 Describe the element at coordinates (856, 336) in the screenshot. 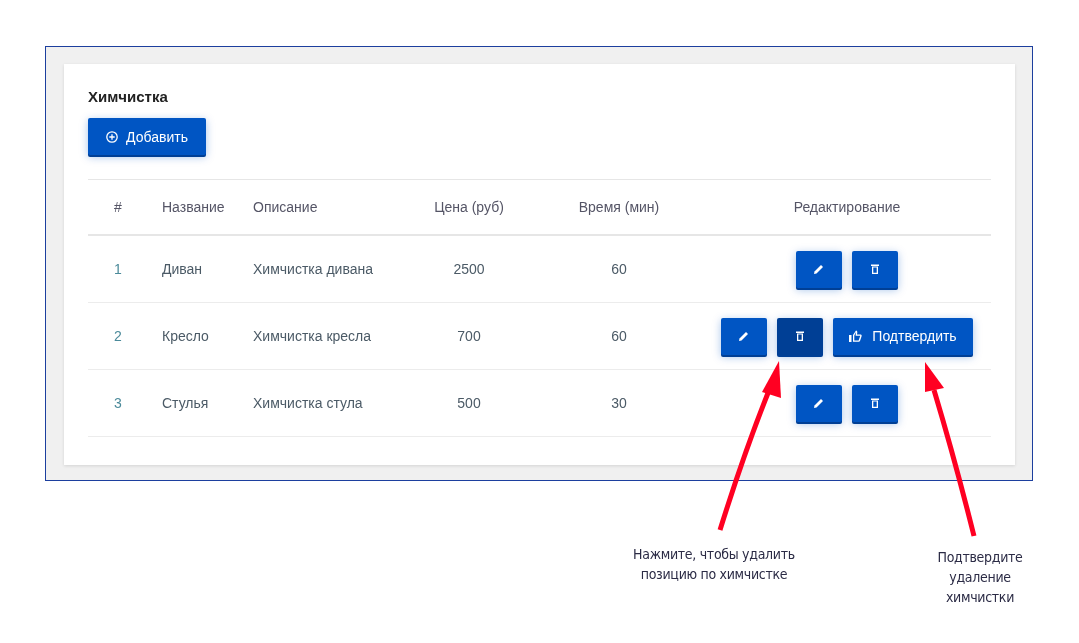

I see `thumbs-up-icon` at that location.